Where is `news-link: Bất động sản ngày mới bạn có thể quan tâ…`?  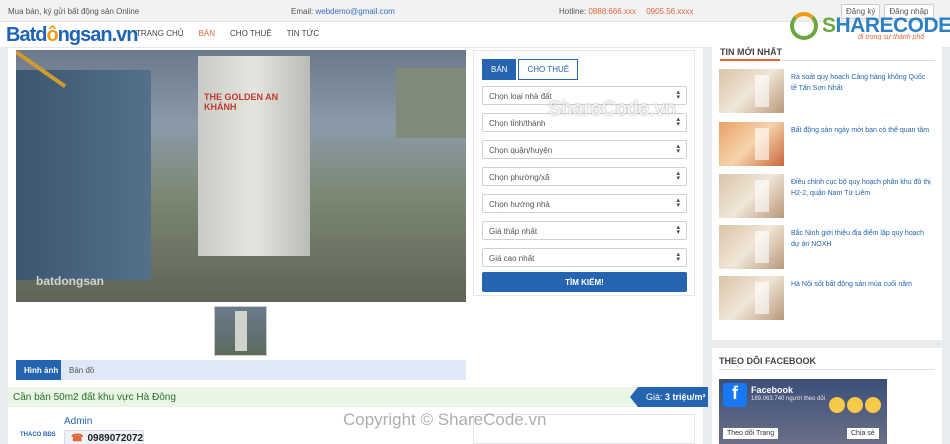
news-link: Bất động sản ngày mới bạn có thể quan tâ… is located at coordinates (861, 130).